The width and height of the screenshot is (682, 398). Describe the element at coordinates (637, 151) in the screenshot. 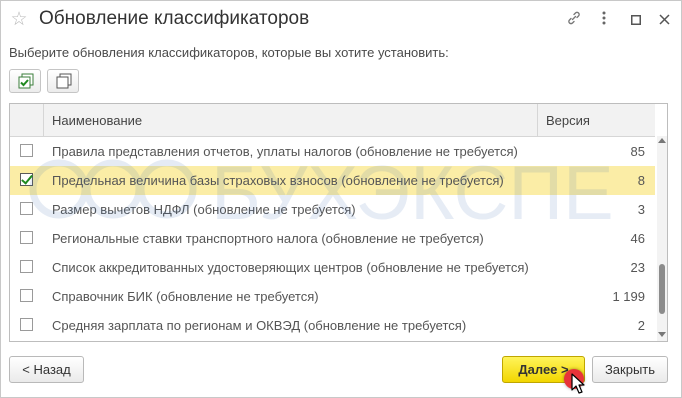

I see `row-version: 85` at that location.